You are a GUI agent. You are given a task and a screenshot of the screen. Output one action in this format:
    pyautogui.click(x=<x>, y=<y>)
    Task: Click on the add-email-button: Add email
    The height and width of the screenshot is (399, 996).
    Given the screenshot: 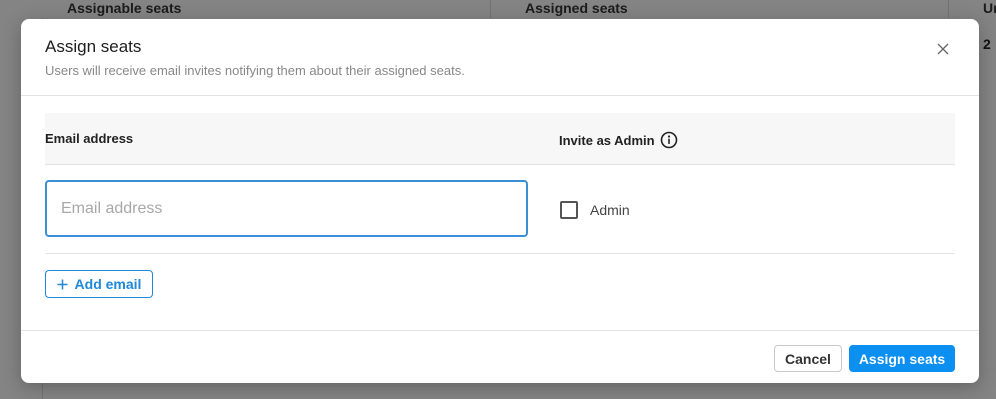 What is the action you would take?
    pyautogui.click(x=99, y=284)
    